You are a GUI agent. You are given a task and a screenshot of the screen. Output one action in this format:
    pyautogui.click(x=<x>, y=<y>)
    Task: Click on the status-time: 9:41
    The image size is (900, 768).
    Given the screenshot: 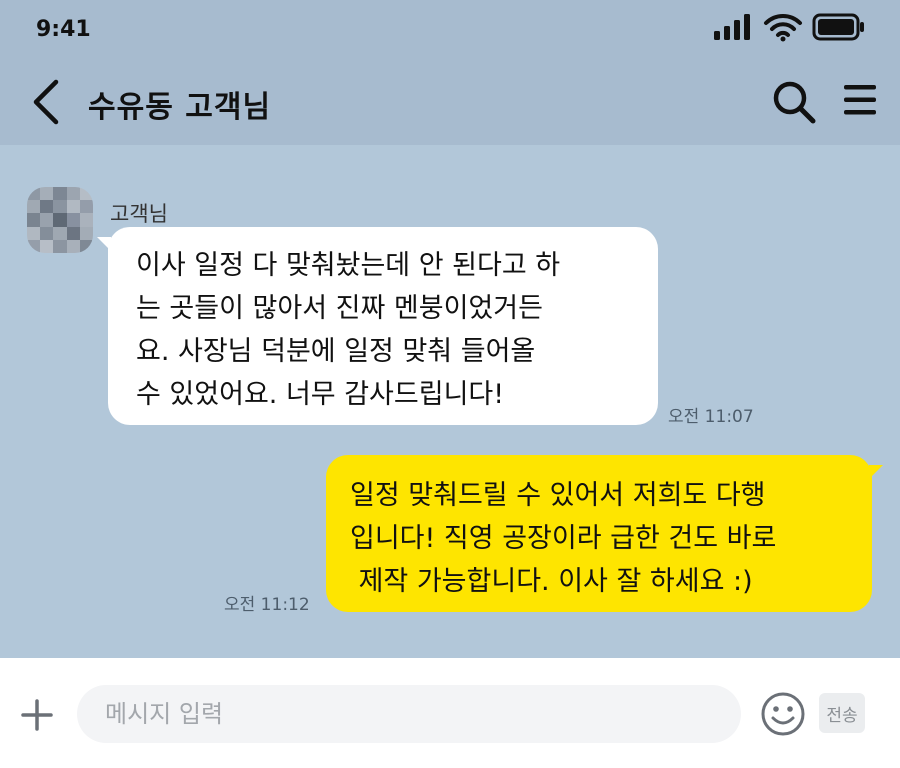 What is the action you would take?
    pyautogui.click(x=63, y=29)
    